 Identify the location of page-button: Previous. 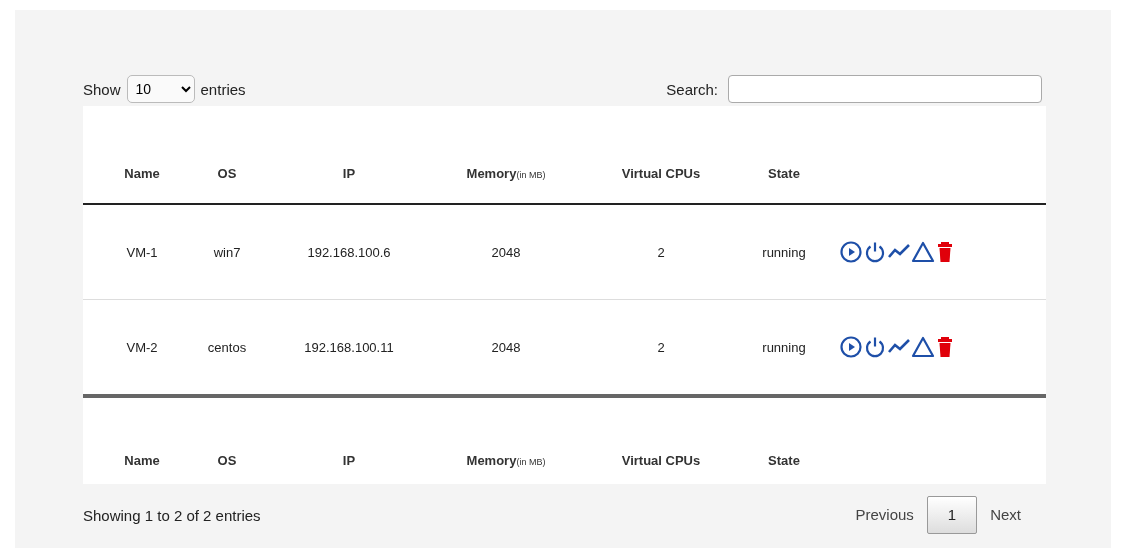
(884, 515).